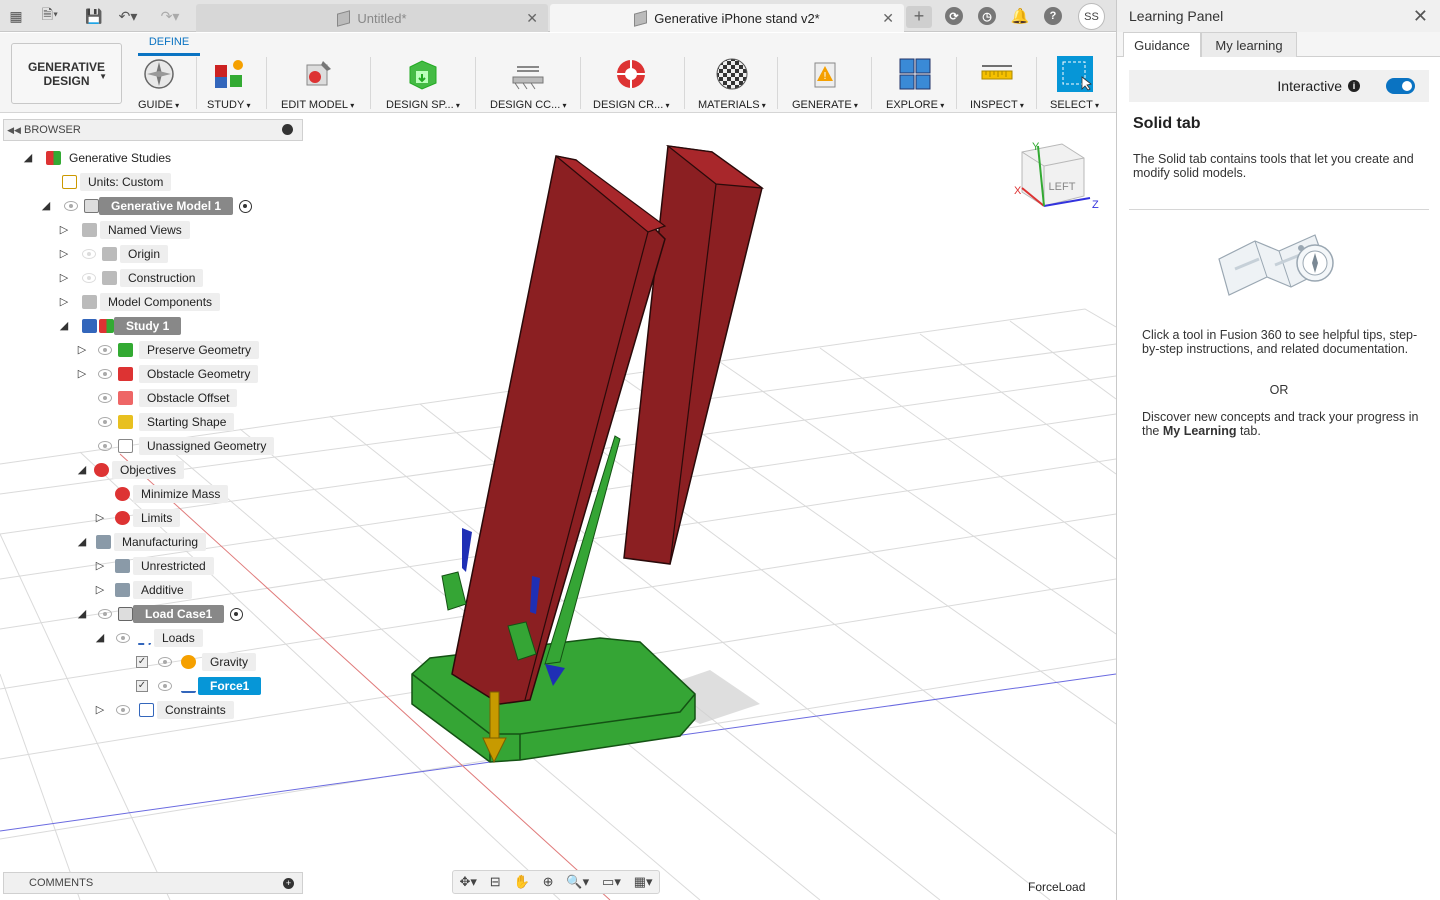  Describe the element at coordinates (14, 130) in the screenshot. I see `collapse-panel-icon: ◀◀` at that location.